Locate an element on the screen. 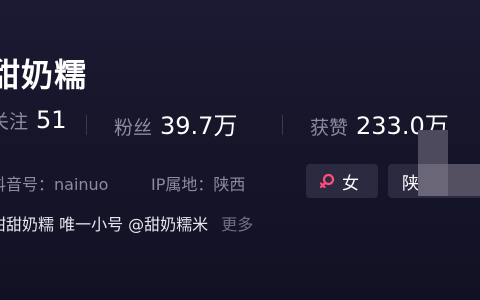 The width and height of the screenshot is (480, 300). profile-meta: 抖音号：nainuo IP属地：陕西 女 陕西 is located at coordinates (240, 181).